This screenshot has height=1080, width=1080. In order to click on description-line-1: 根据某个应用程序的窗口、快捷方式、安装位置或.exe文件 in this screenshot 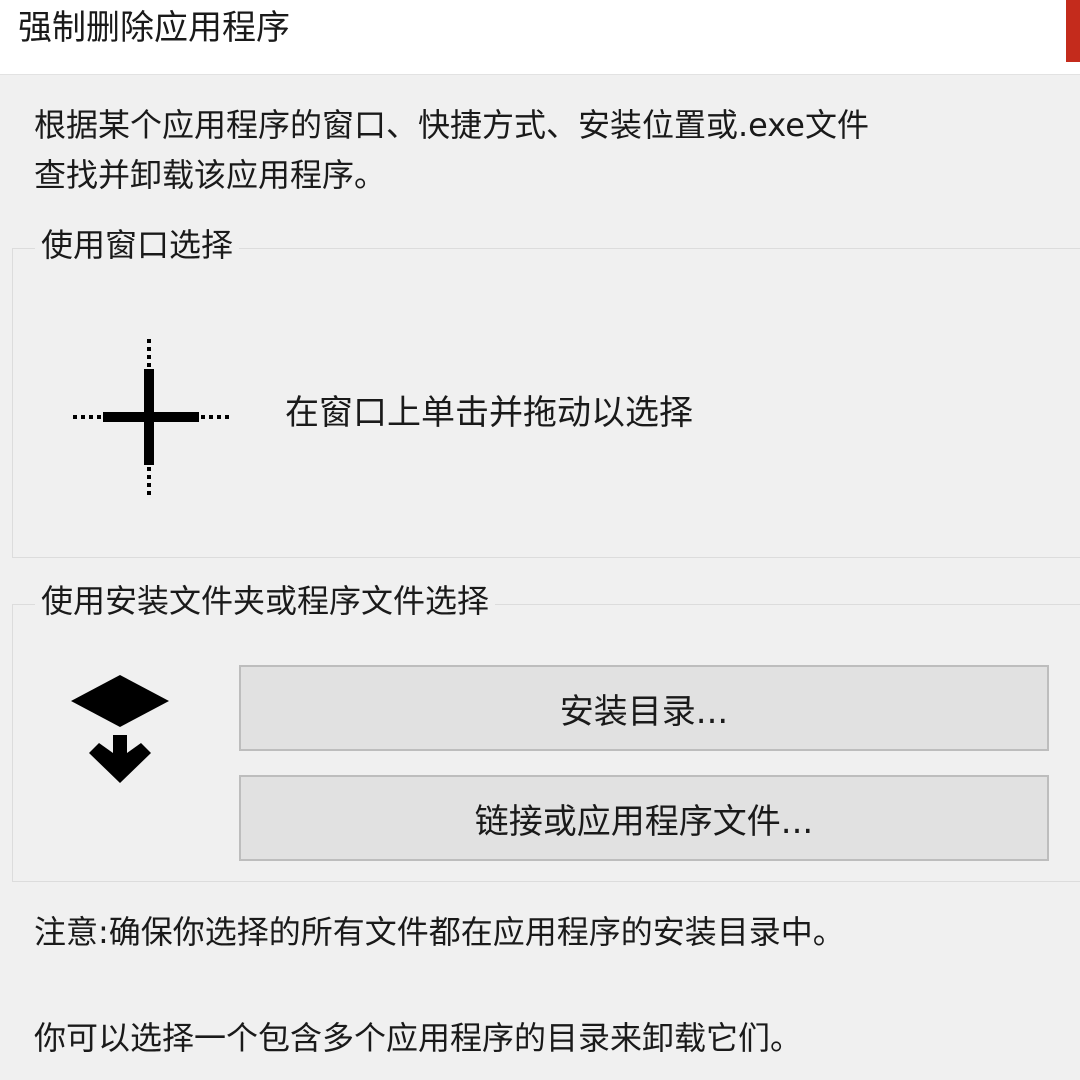, I will do `click(451, 125)`.